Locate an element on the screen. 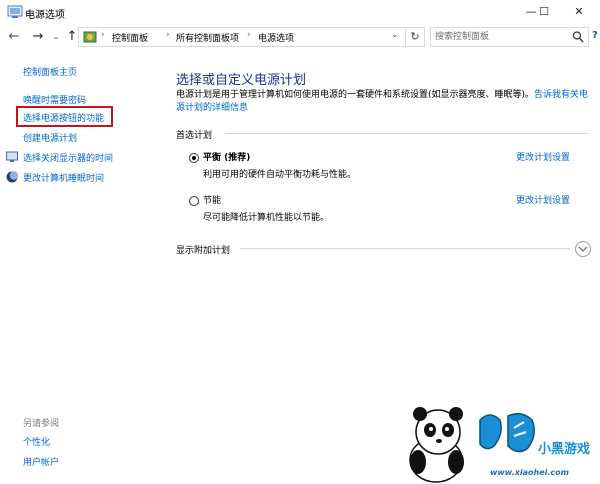 Image resolution: width=600 pixels, height=484 pixels. recent-locations-button: ⌄ is located at coordinates (56, 37).